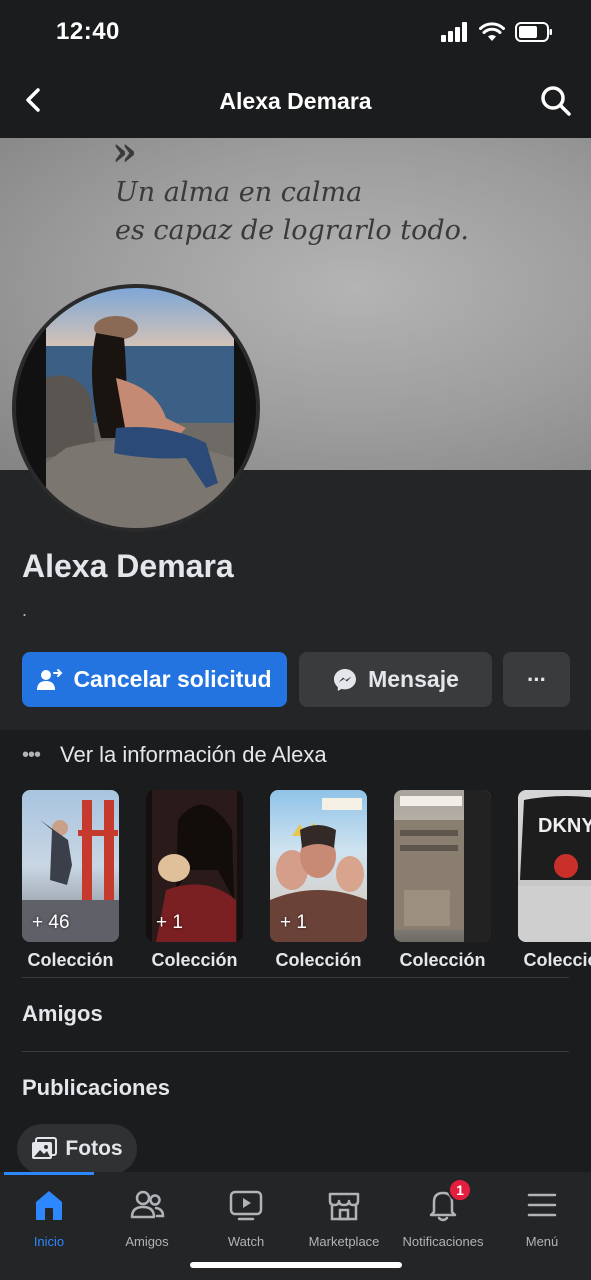 The image size is (591, 1280). What do you see at coordinates (344, 1206) in the screenshot?
I see `marketplace-icon` at bounding box center [344, 1206].